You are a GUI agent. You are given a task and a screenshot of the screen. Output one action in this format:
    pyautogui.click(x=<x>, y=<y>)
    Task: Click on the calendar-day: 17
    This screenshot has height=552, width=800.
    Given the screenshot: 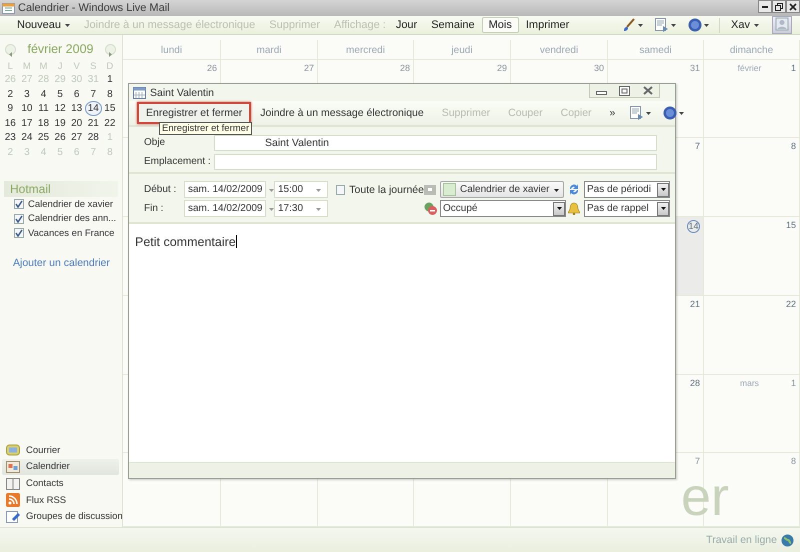 What is the action you would take?
    pyautogui.click(x=27, y=123)
    